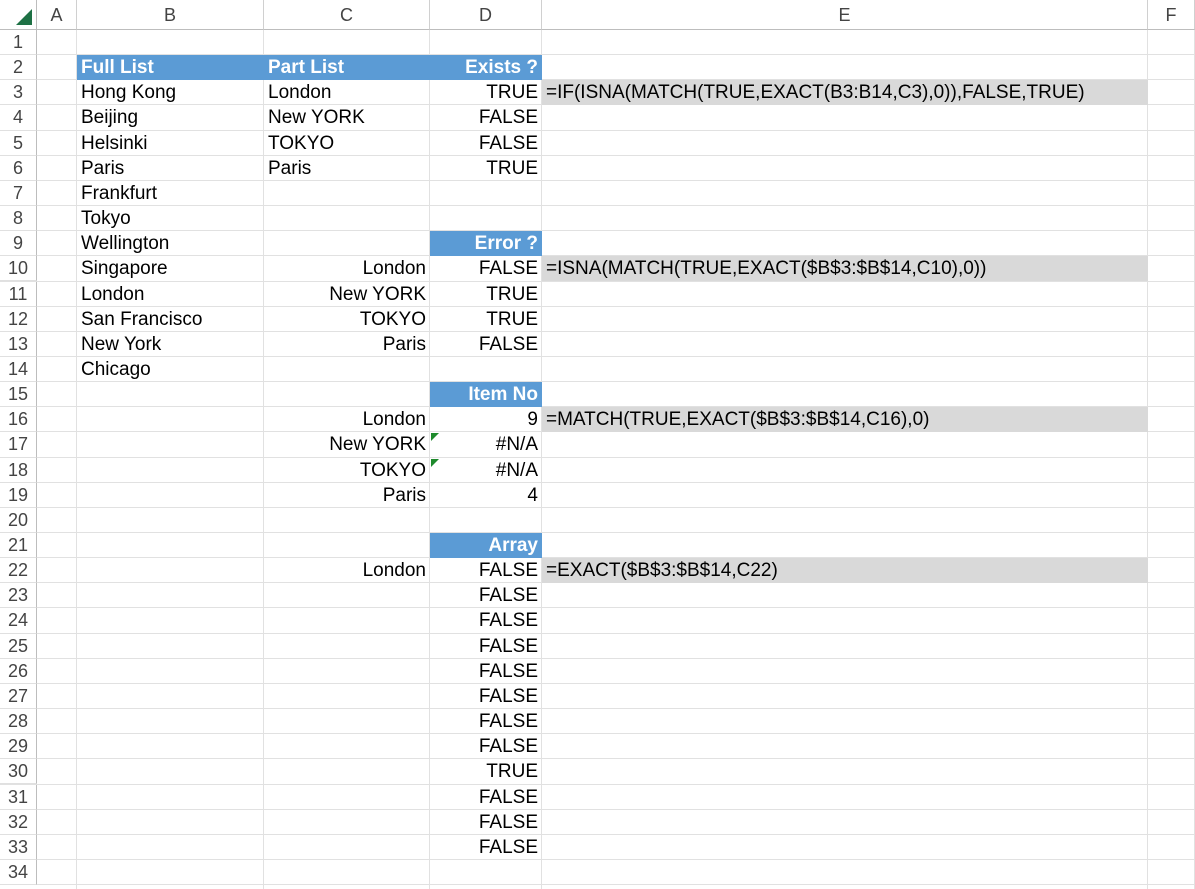 The width and height of the screenshot is (1195, 889). What do you see at coordinates (170, 92) in the screenshot?
I see `full-list-cell: Hong Kong` at bounding box center [170, 92].